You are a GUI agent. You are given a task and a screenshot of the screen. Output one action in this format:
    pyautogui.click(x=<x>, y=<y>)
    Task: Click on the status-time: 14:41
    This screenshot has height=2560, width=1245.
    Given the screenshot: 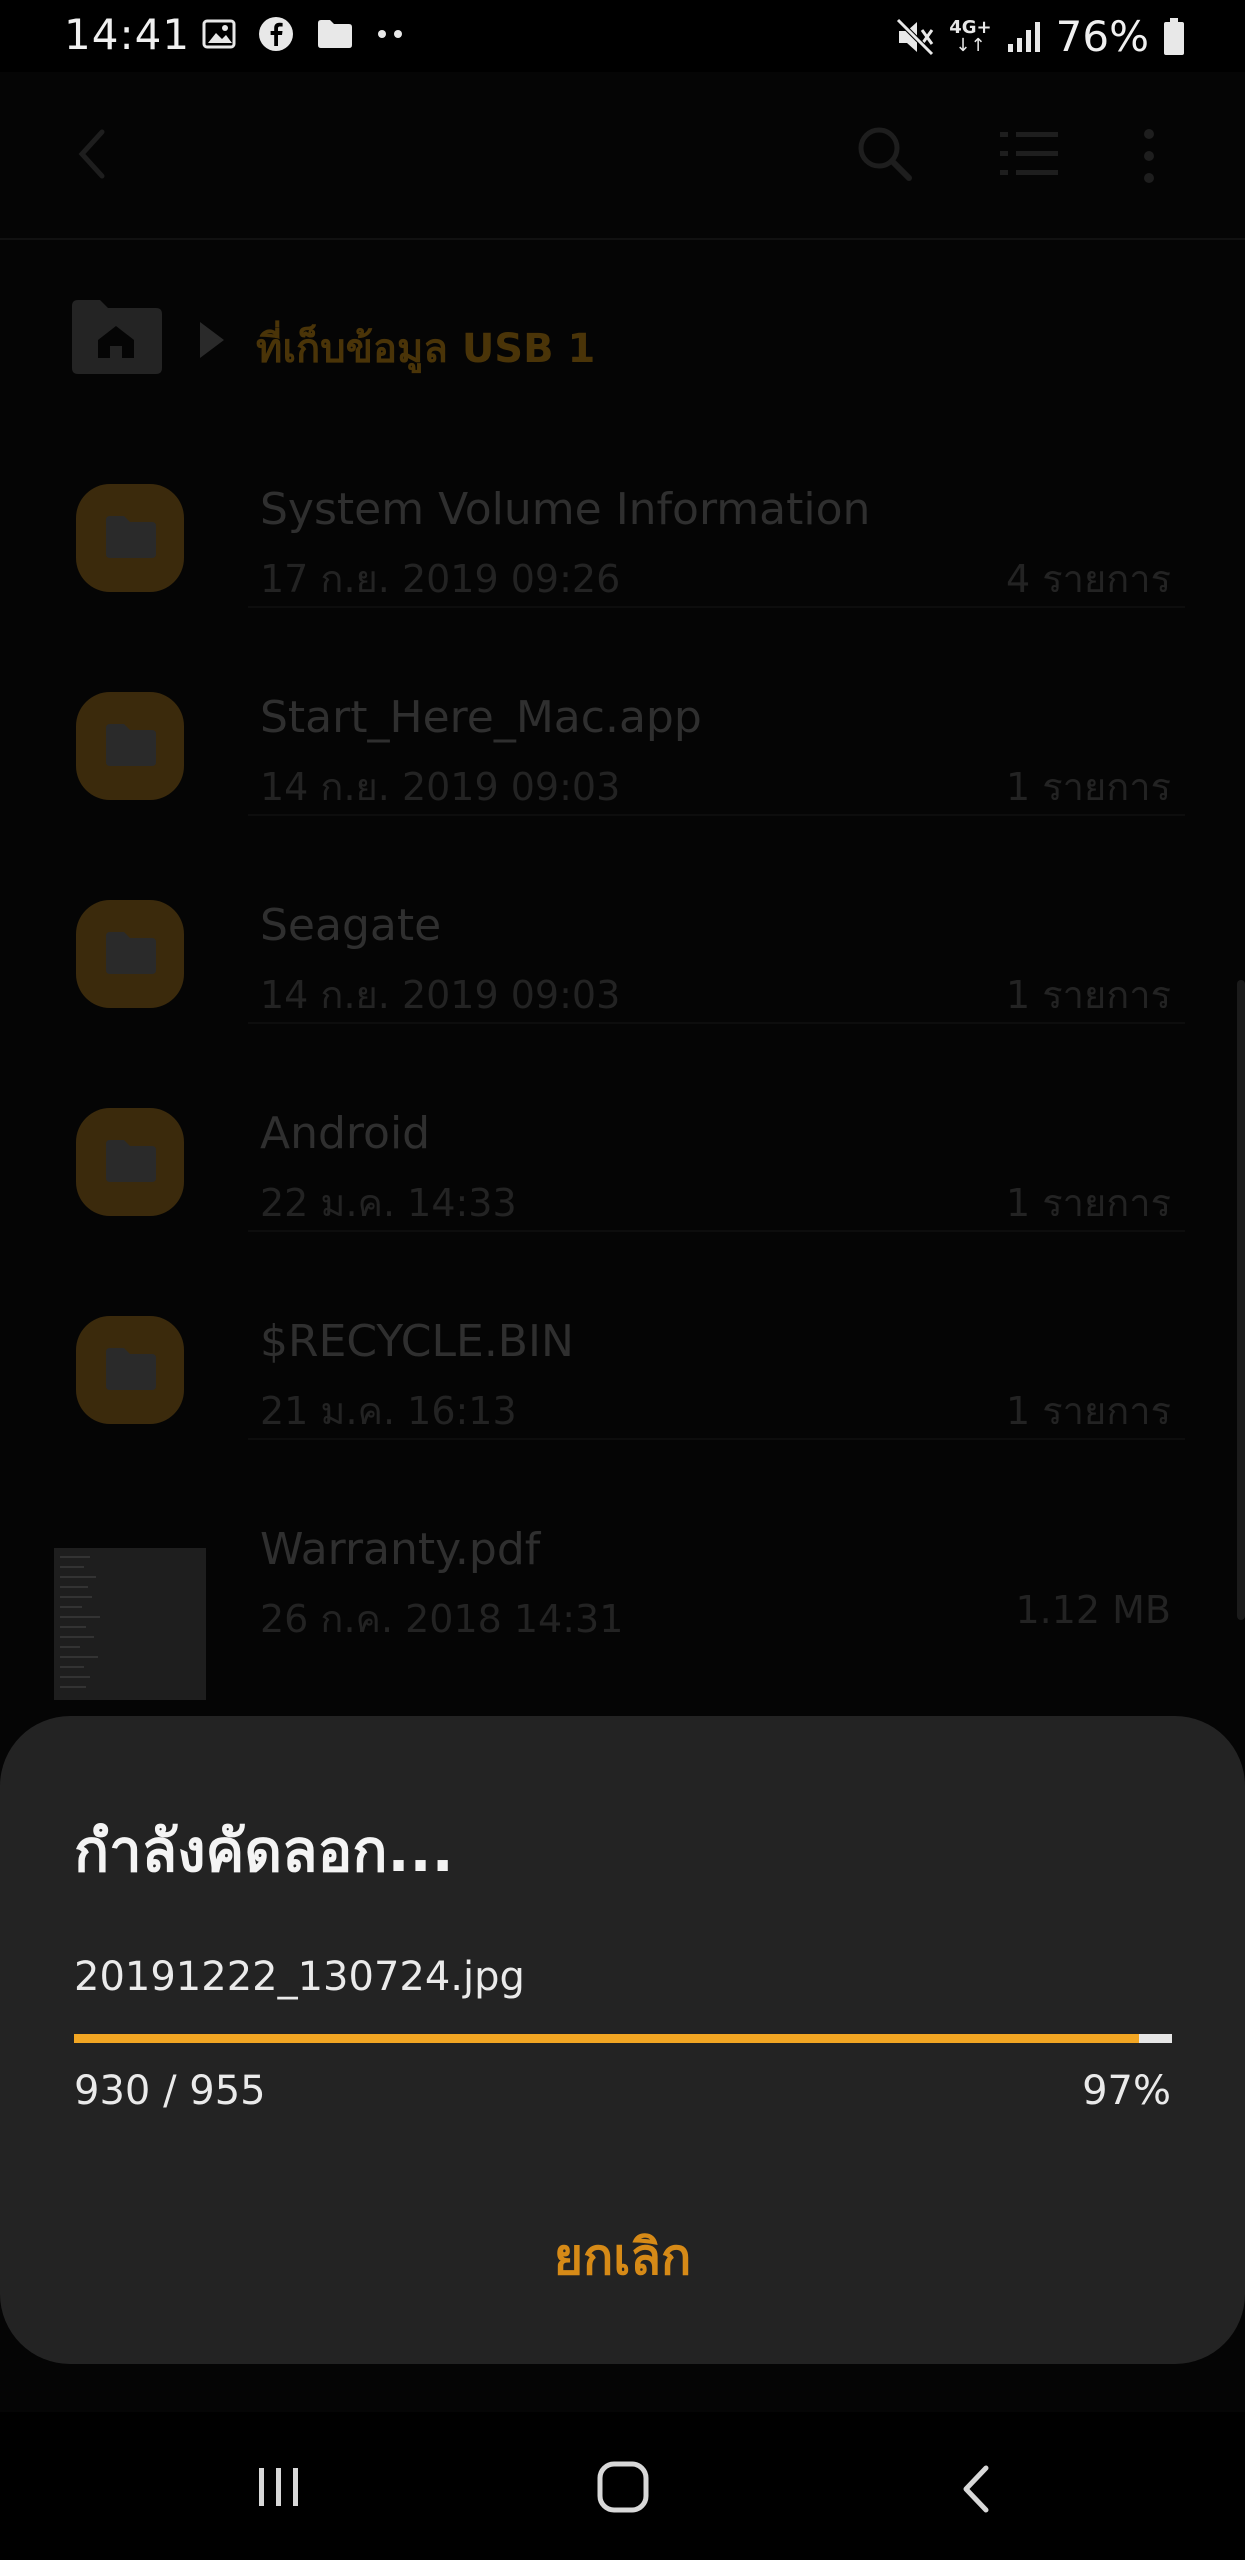 What is the action you would take?
    pyautogui.click(x=127, y=34)
    